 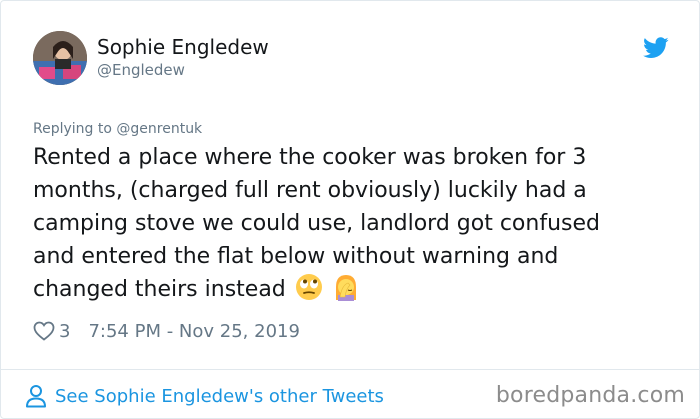 I want to click on person-icon, so click(x=36, y=396).